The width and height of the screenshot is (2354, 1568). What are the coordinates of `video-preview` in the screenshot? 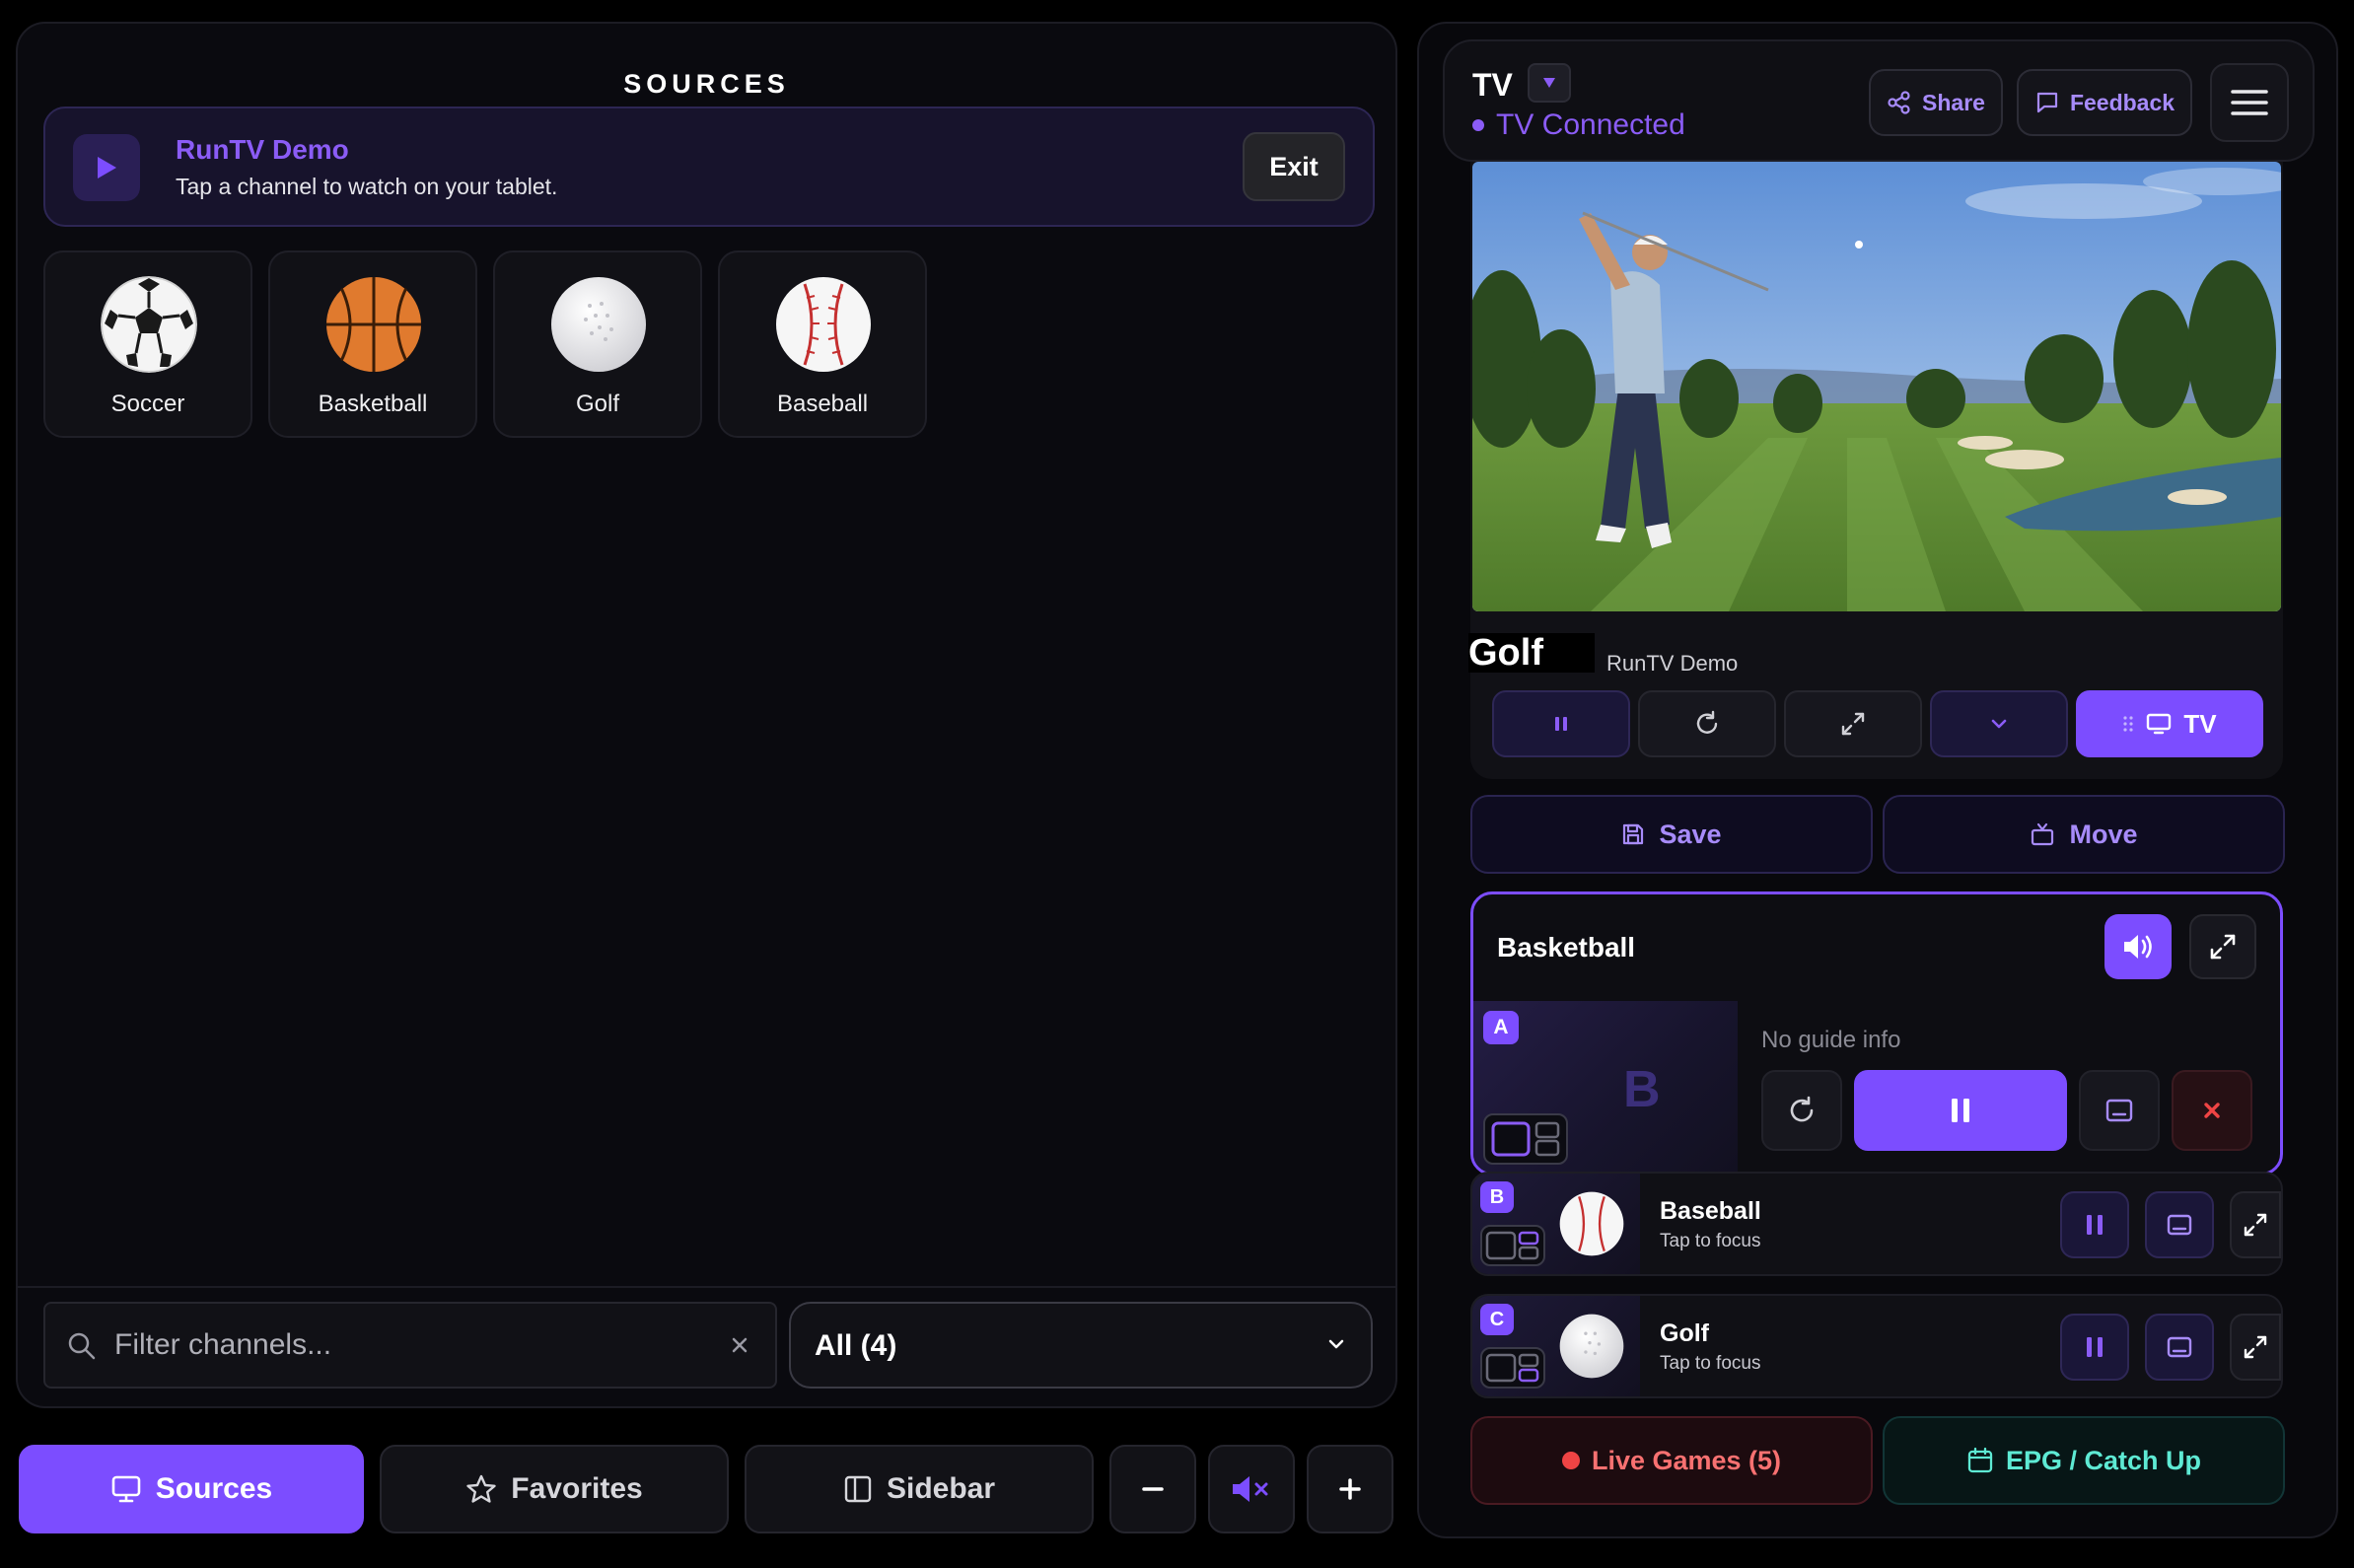 It's located at (1876, 386).